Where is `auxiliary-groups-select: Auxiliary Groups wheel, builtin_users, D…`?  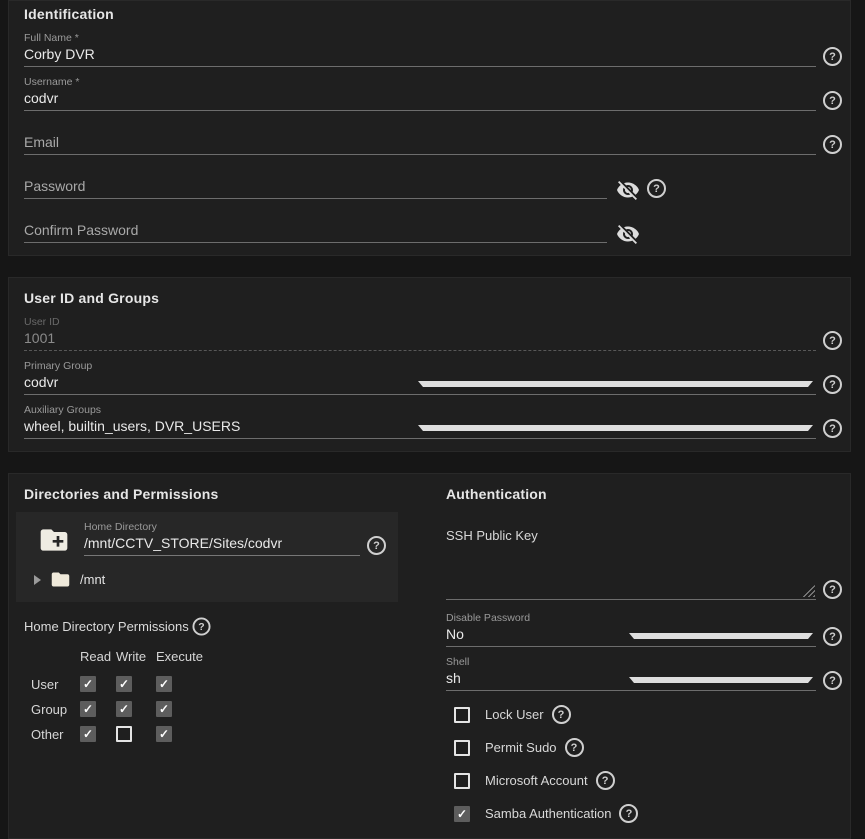 auxiliary-groups-select: Auxiliary Groups wheel, builtin_users, D… is located at coordinates (420, 421).